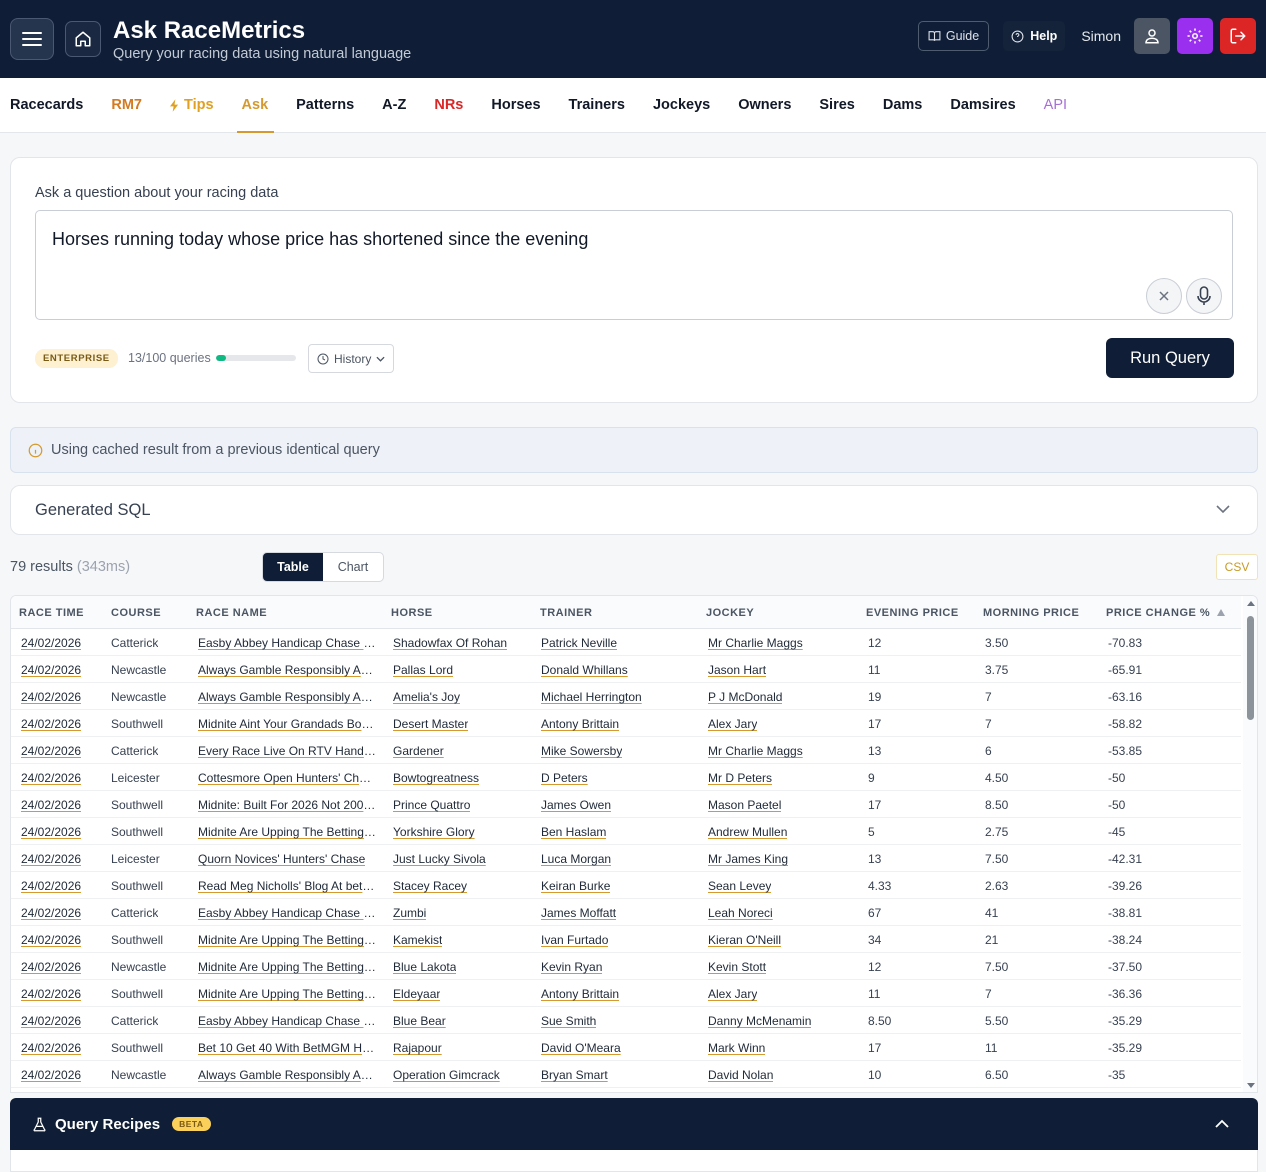  What do you see at coordinates (126, 105) in the screenshot?
I see `nav-rm7: RM7` at bounding box center [126, 105].